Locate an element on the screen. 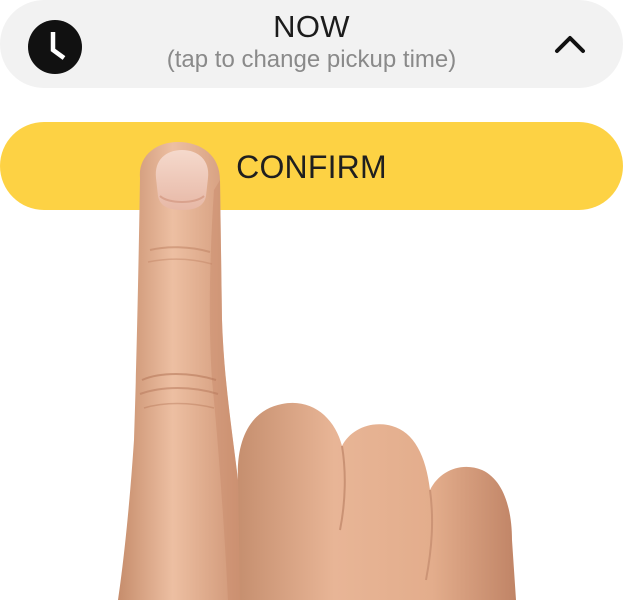  pickup-time-value: NOW is located at coordinates (311, 26).